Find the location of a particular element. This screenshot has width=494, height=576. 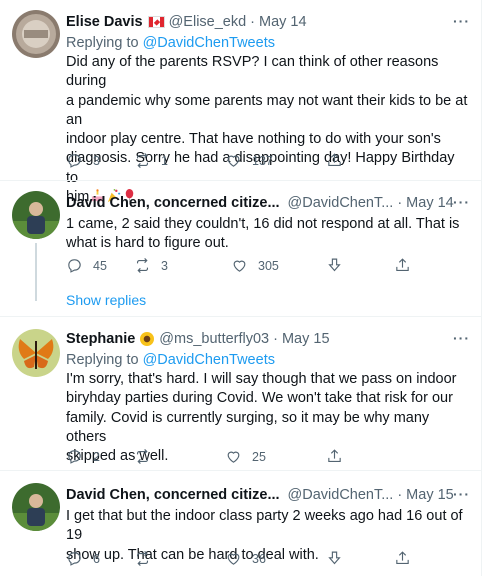

reply-button: 45 is located at coordinates (86, 265).